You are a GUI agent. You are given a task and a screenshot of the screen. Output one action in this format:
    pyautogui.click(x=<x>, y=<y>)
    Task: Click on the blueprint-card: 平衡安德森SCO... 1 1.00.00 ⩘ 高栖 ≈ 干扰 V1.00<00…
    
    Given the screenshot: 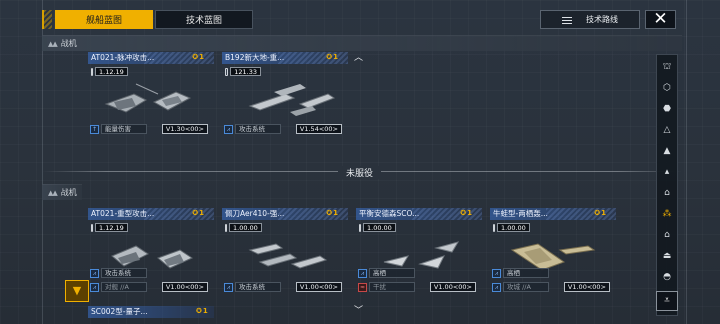 What is the action you would take?
    pyautogui.click(x=419, y=252)
    